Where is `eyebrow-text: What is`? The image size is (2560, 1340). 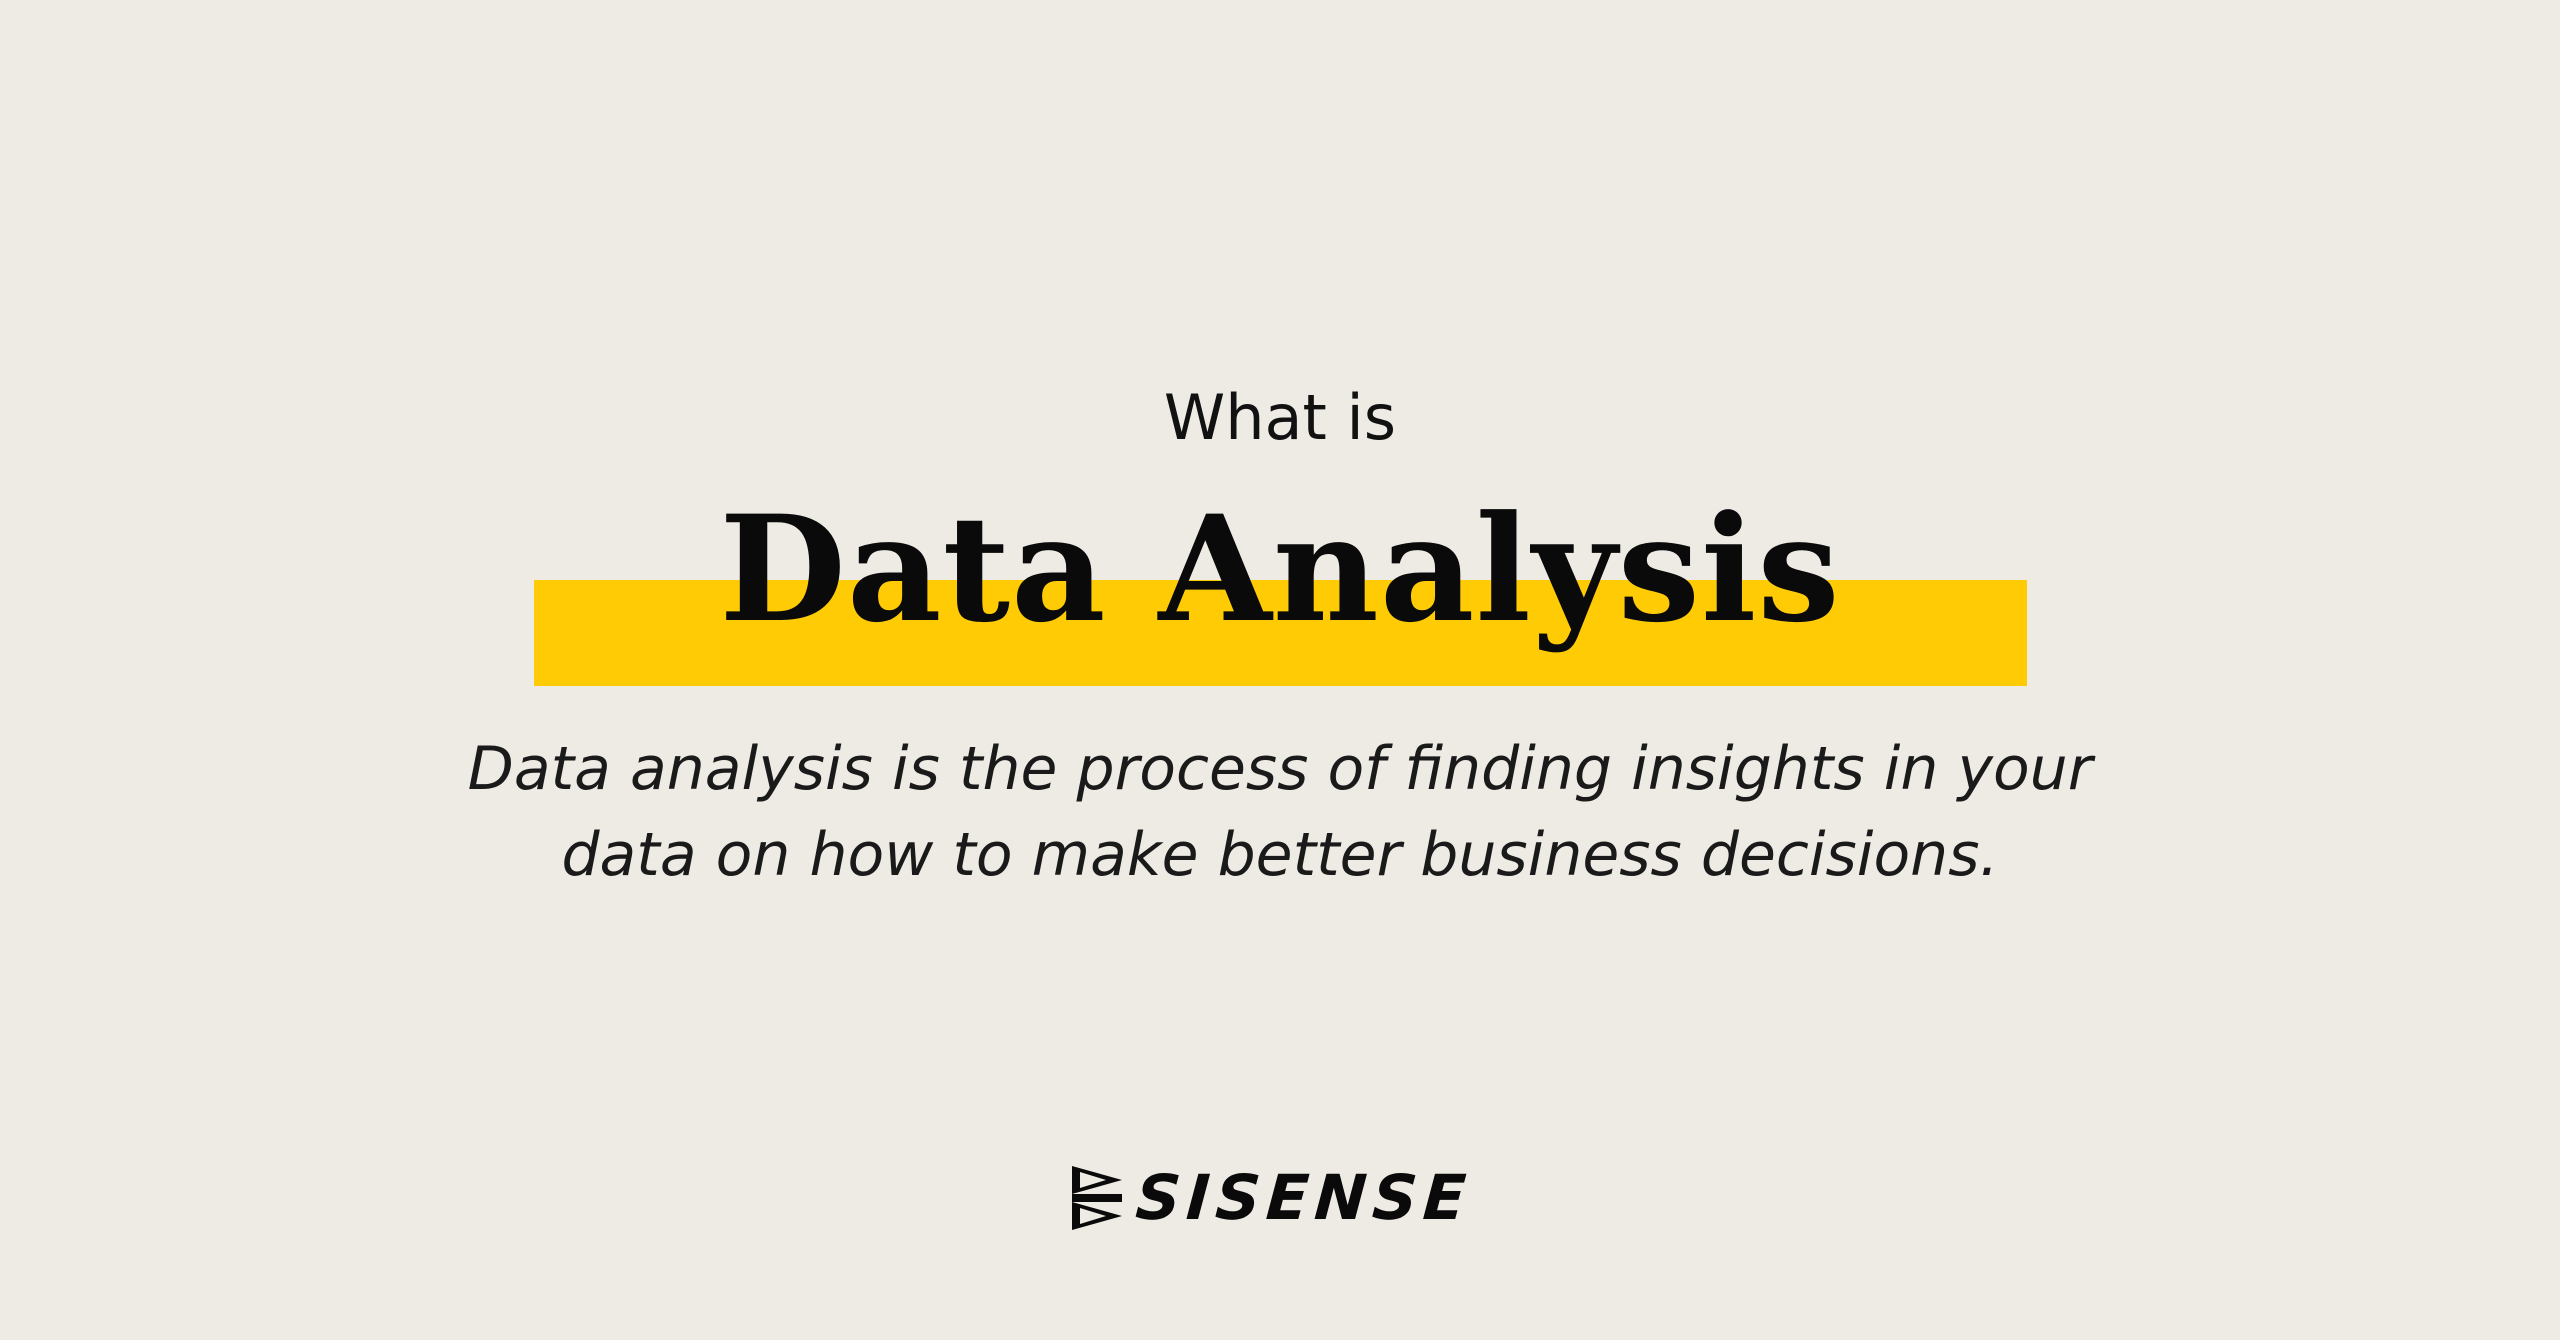
eyebrow-text: What is is located at coordinates (1280, 417).